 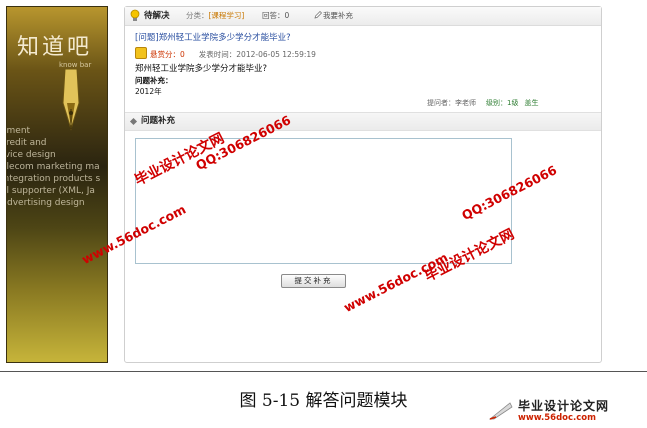 I want to click on asker-name: 提问者：李老师, so click(x=451, y=103).